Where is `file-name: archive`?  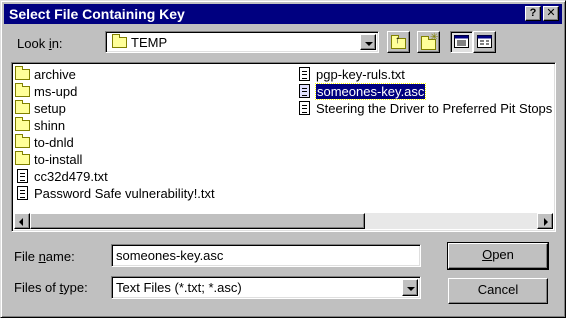
file-name: archive is located at coordinates (55, 74).